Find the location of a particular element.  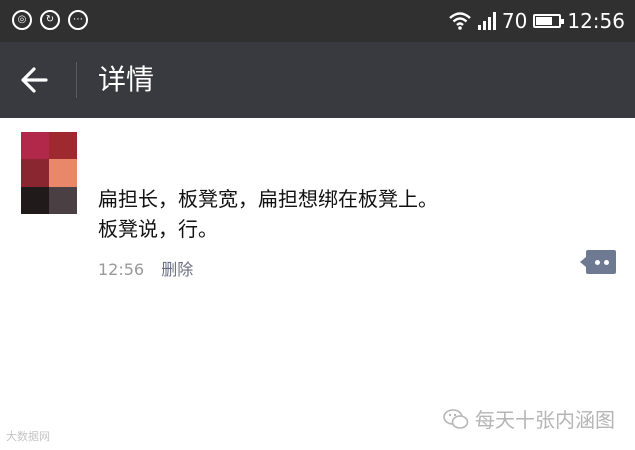

wifi-icon is located at coordinates (460, 21).